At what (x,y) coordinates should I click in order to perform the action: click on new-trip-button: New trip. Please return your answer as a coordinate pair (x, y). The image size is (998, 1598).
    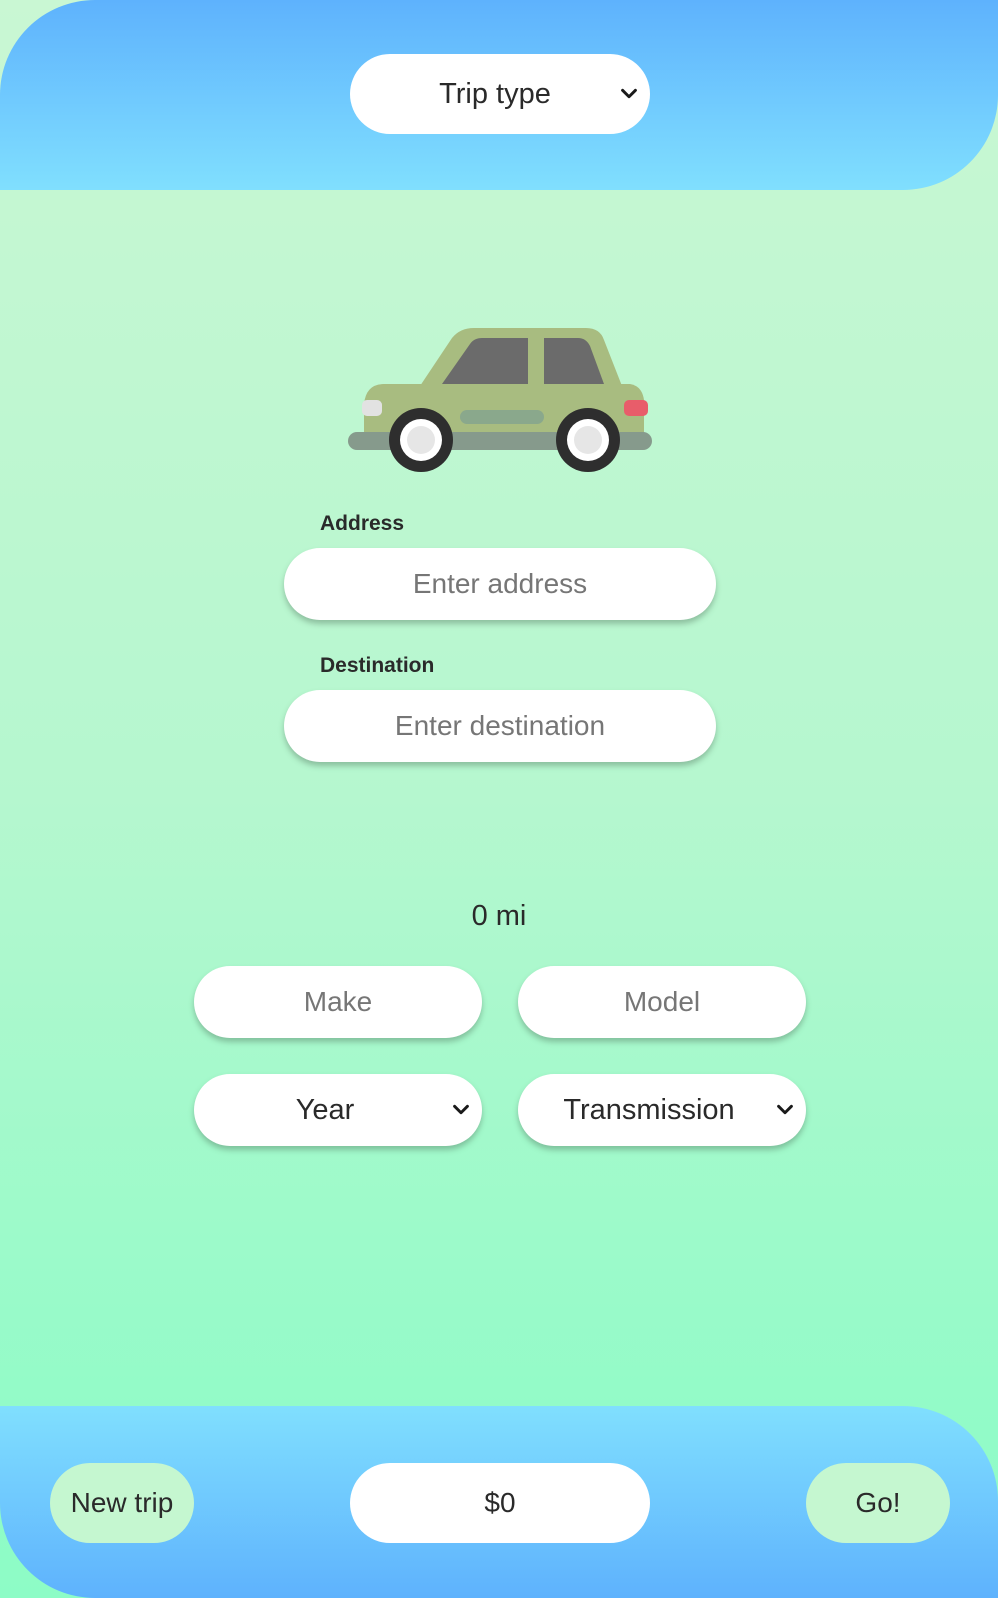
    Looking at the image, I should click on (122, 1503).